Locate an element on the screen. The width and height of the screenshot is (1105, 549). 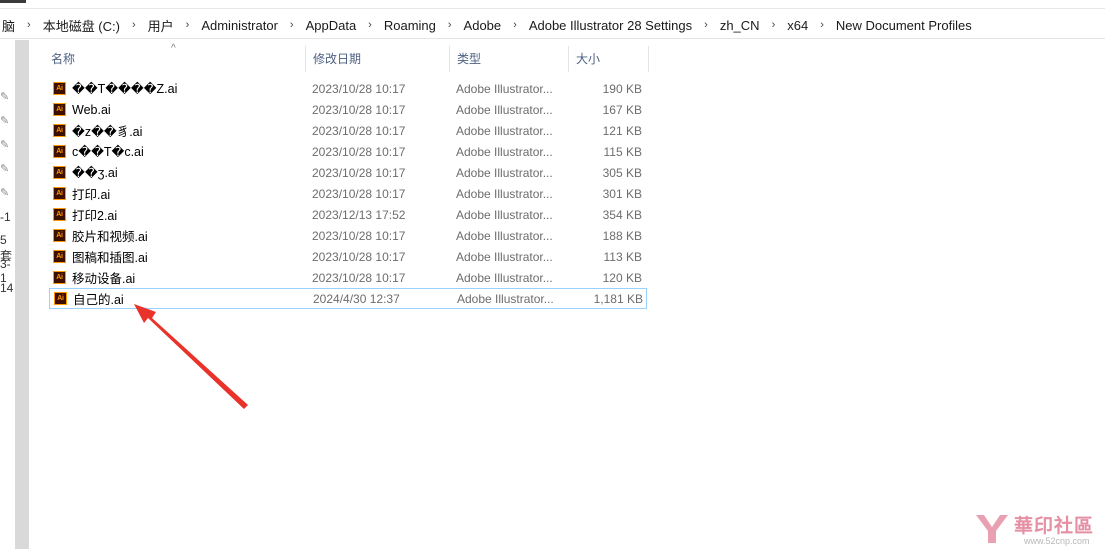
file-size: 113 KB is located at coordinates (622, 256).